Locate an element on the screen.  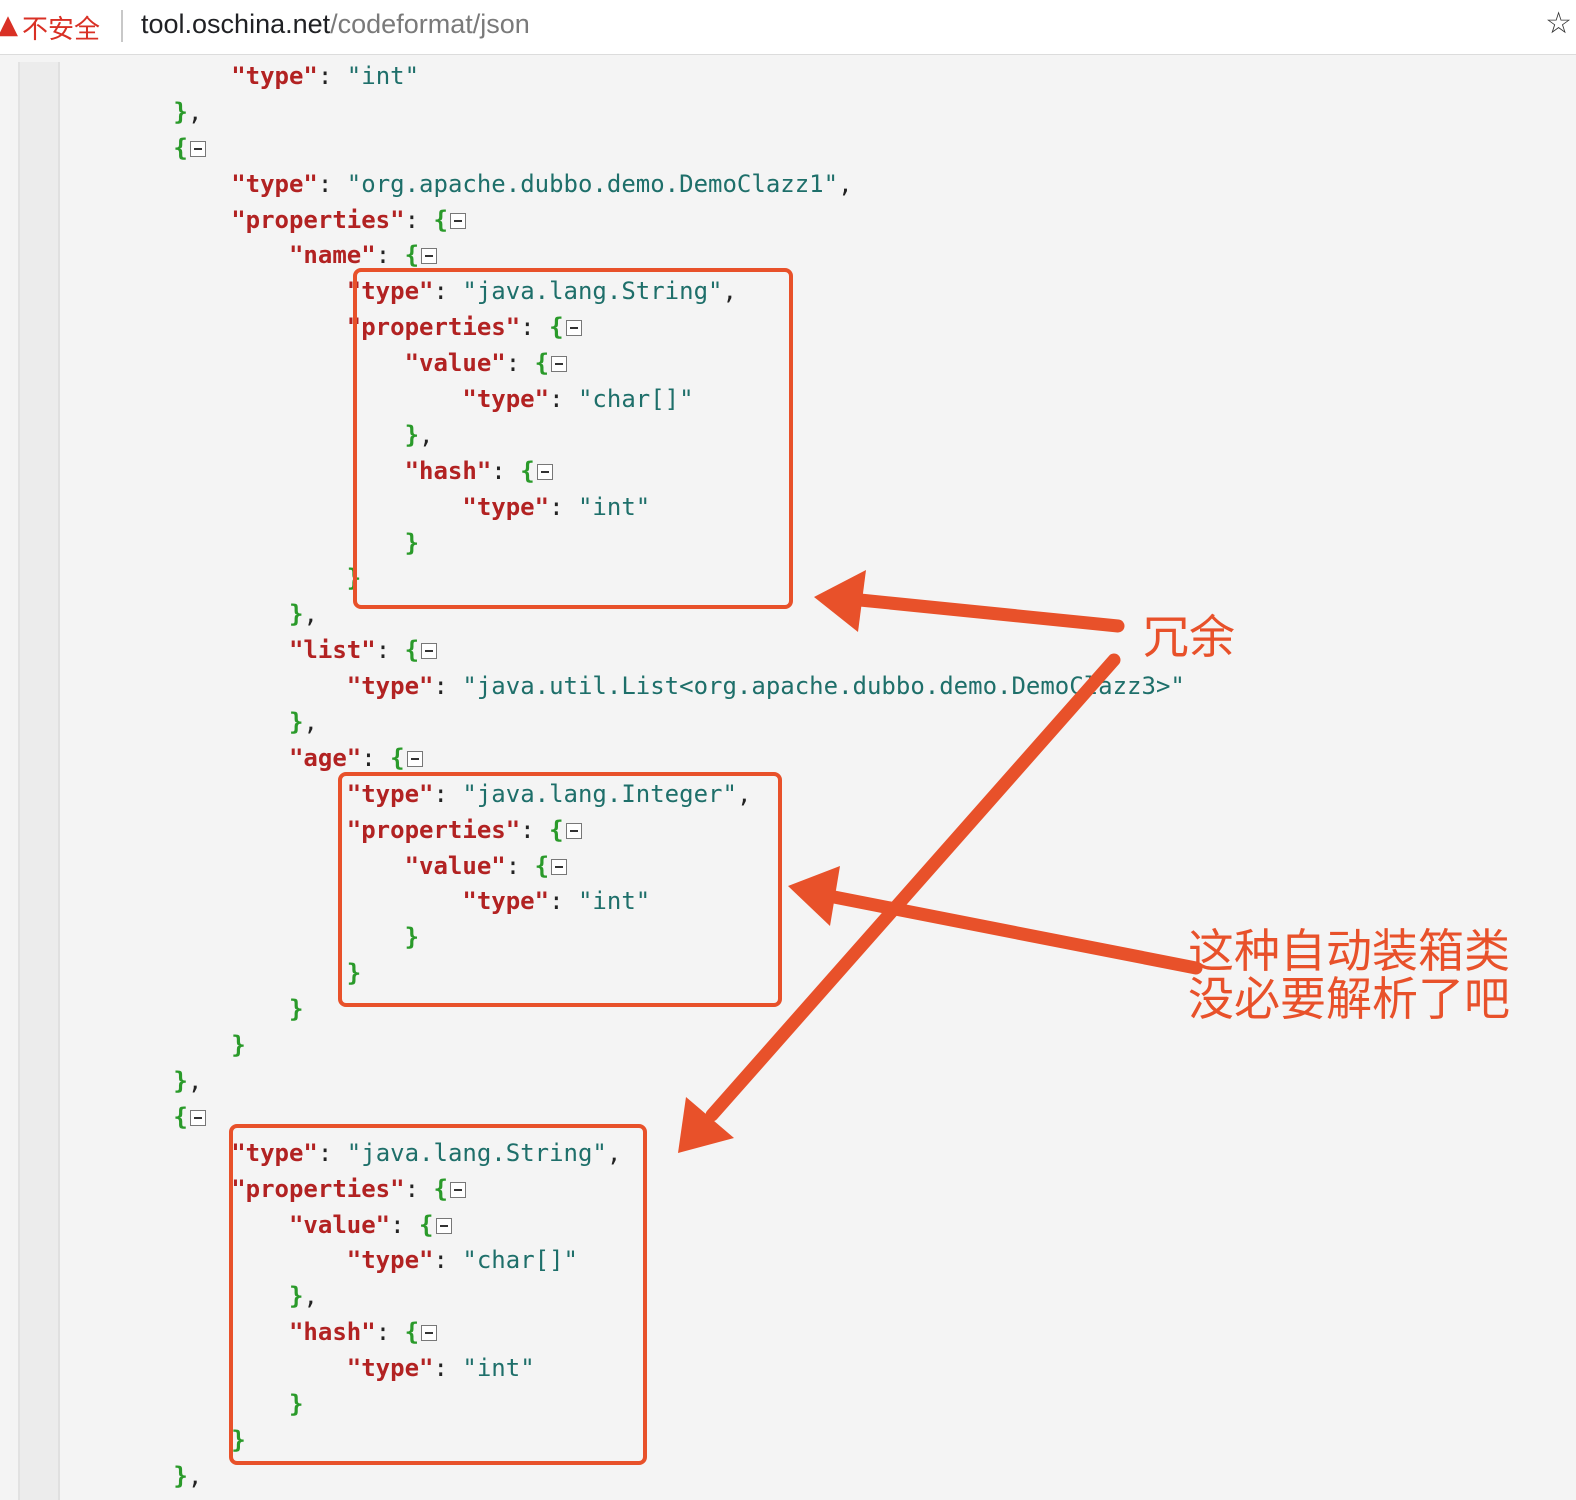
json-string-value: "org.apache.dubbo.demo.DemoClazz1" is located at coordinates (592, 183).